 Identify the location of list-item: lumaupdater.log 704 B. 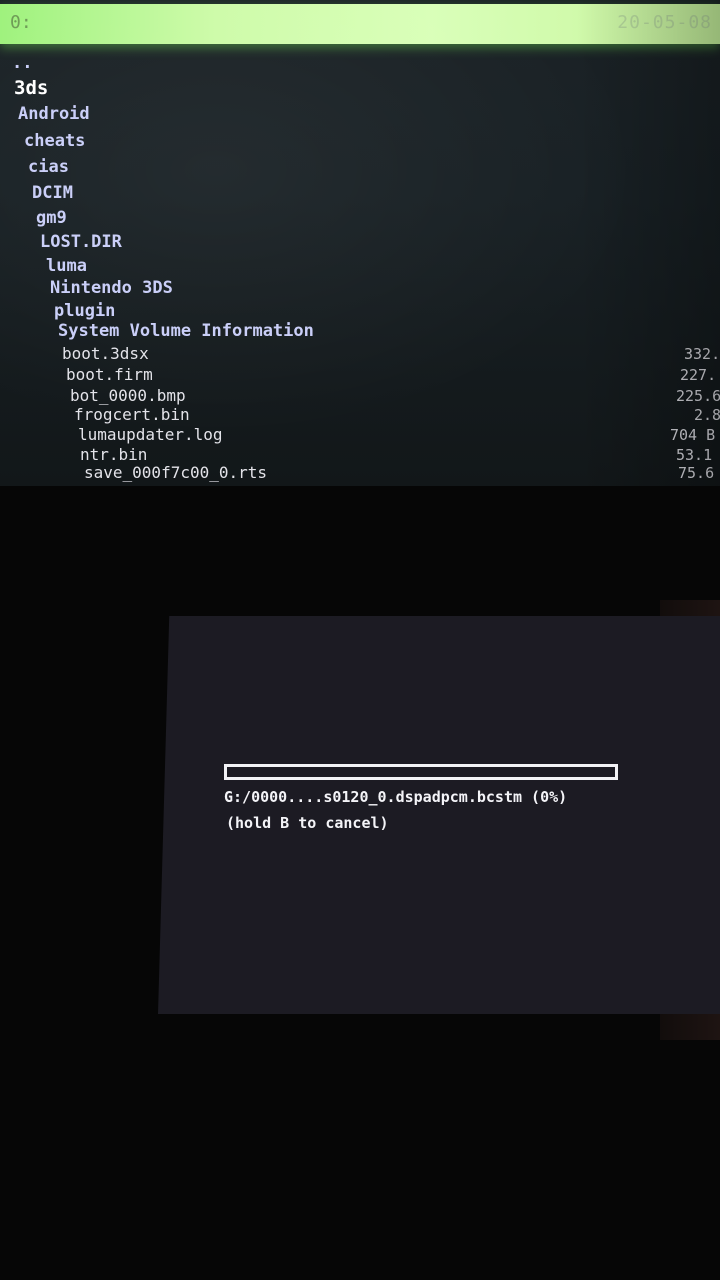
(360, 435).